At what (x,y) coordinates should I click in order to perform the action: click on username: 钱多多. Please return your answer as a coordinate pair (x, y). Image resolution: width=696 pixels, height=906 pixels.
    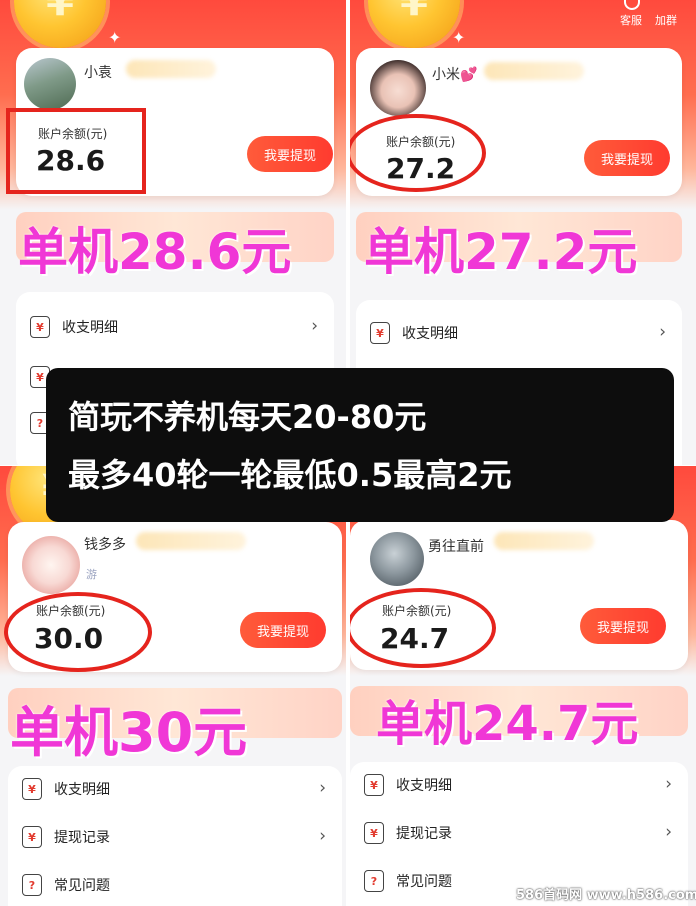
    Looking at the image, I should click on (105, 545).